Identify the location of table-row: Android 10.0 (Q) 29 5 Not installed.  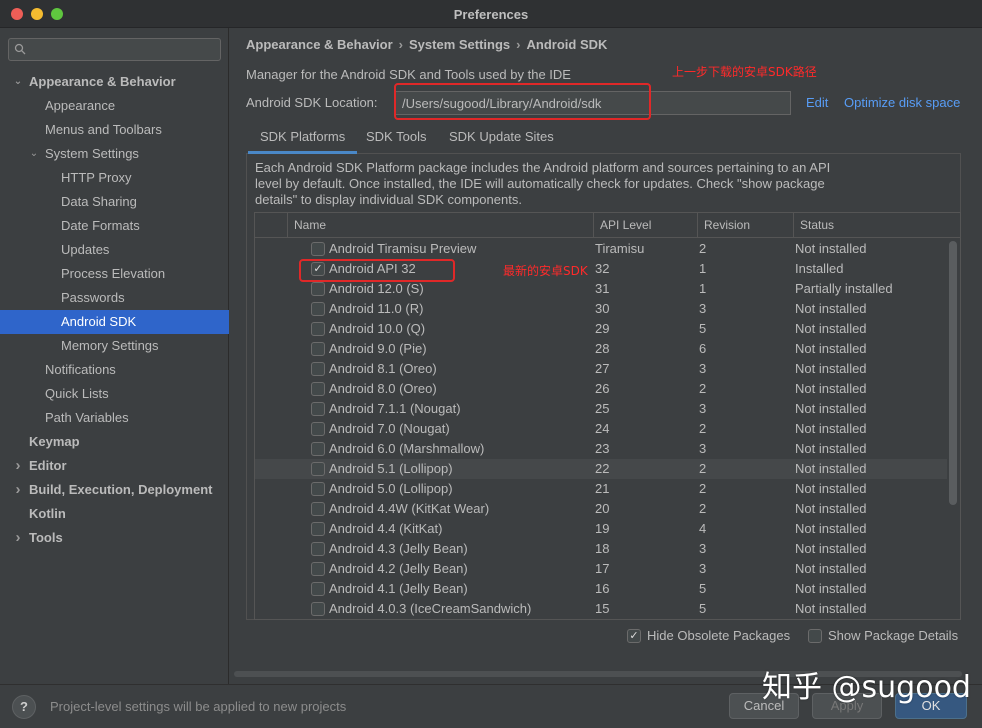
(601, 329).